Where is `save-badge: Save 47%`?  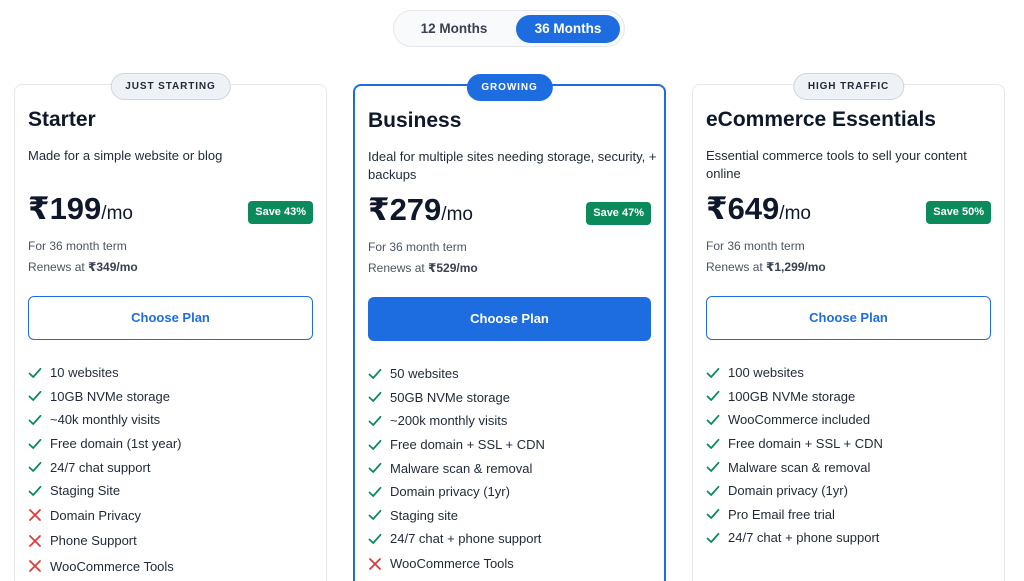 save-badge: Save 47% is located at coordinates (618, 213).